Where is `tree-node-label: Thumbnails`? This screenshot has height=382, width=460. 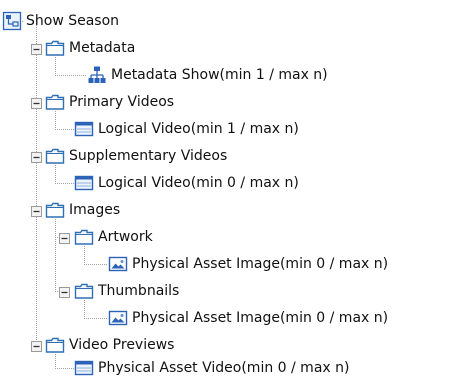
tree-node-label: Thumbnails is located at coordinates (139, 291).